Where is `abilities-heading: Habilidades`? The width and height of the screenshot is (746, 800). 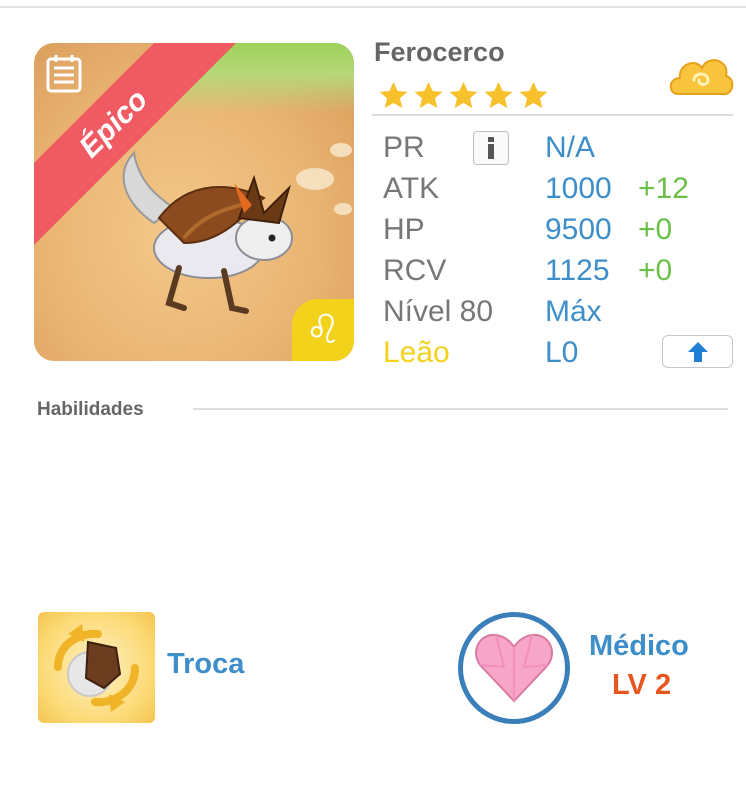
abilities-heading: Habilidades is located at coordinates (90, 409).